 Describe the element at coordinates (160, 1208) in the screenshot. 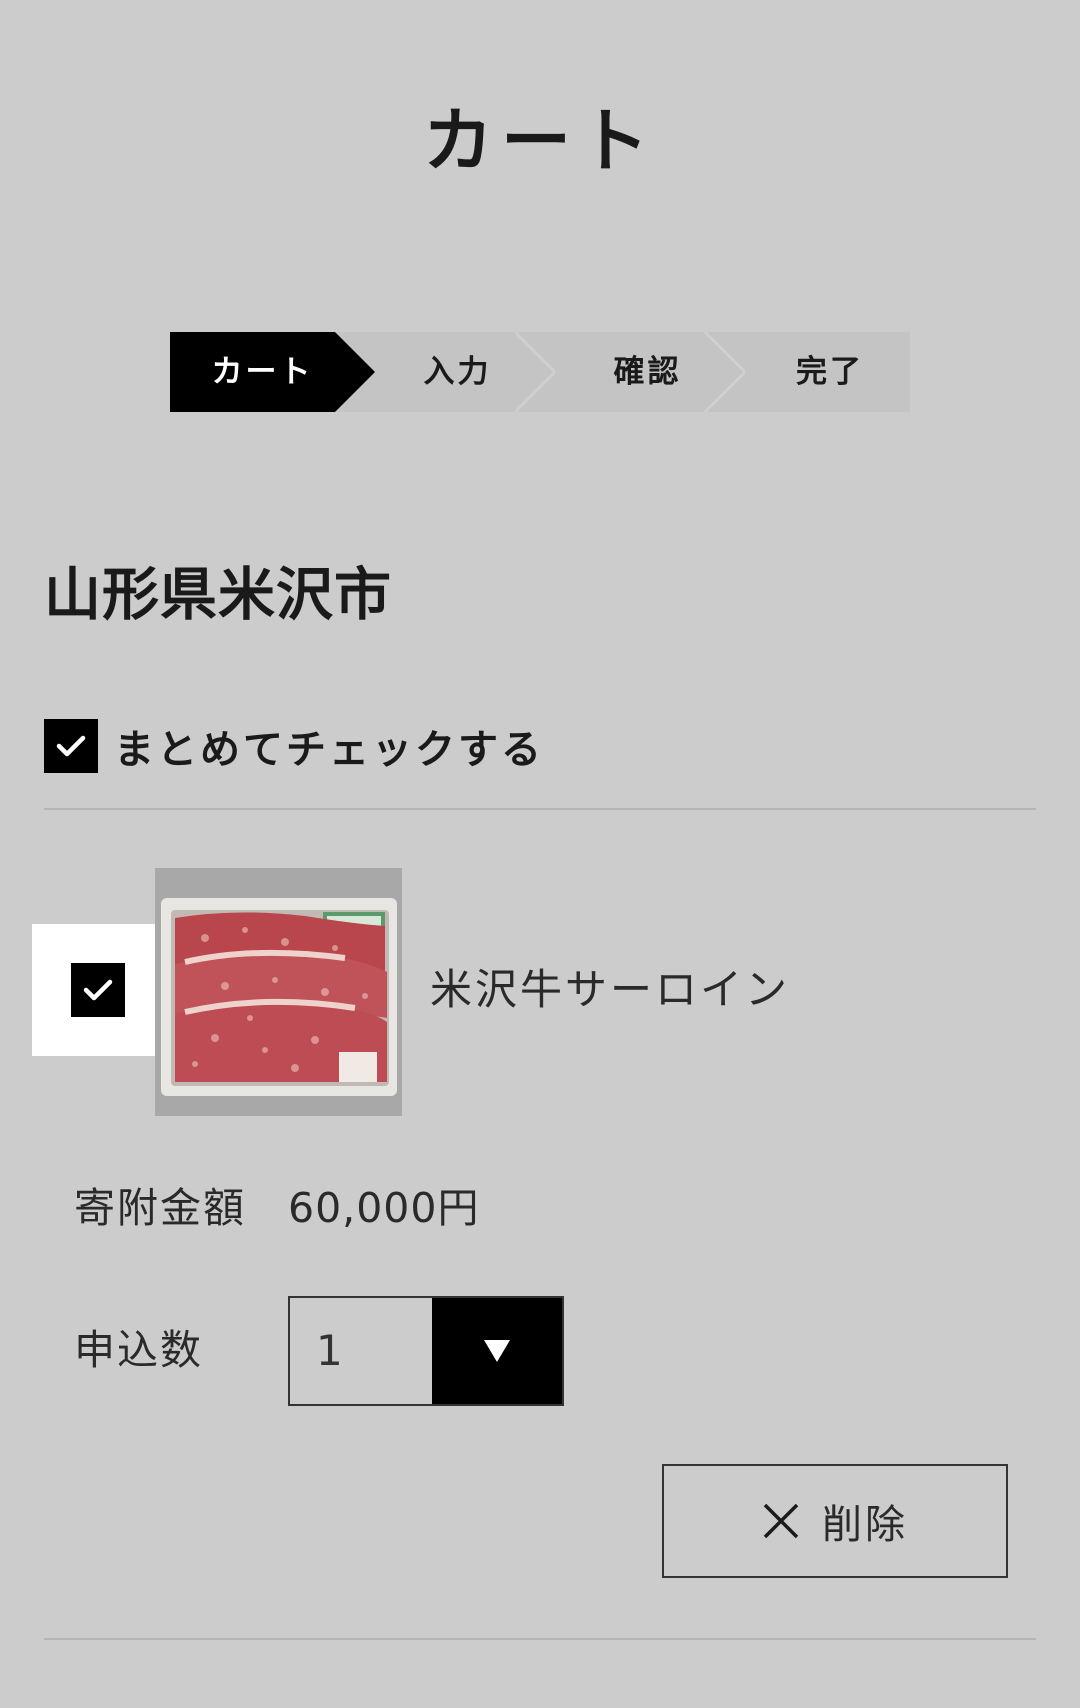

I see `donation-amount-label: 寄附金額` at that location.